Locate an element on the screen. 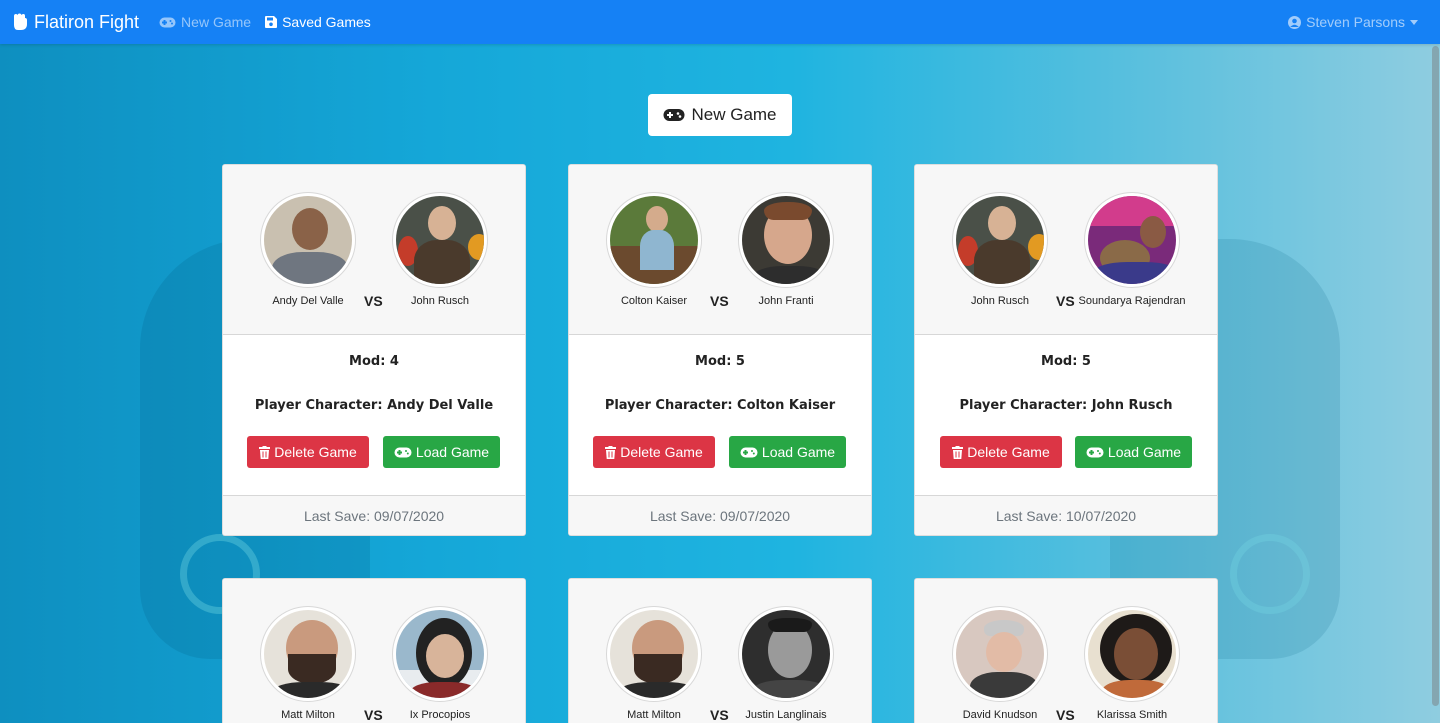 The height and width of the screenshot is (723, 1440). card-header: John Rusch VS Soundarya Rajendran is located at coordinates (1066, 250).